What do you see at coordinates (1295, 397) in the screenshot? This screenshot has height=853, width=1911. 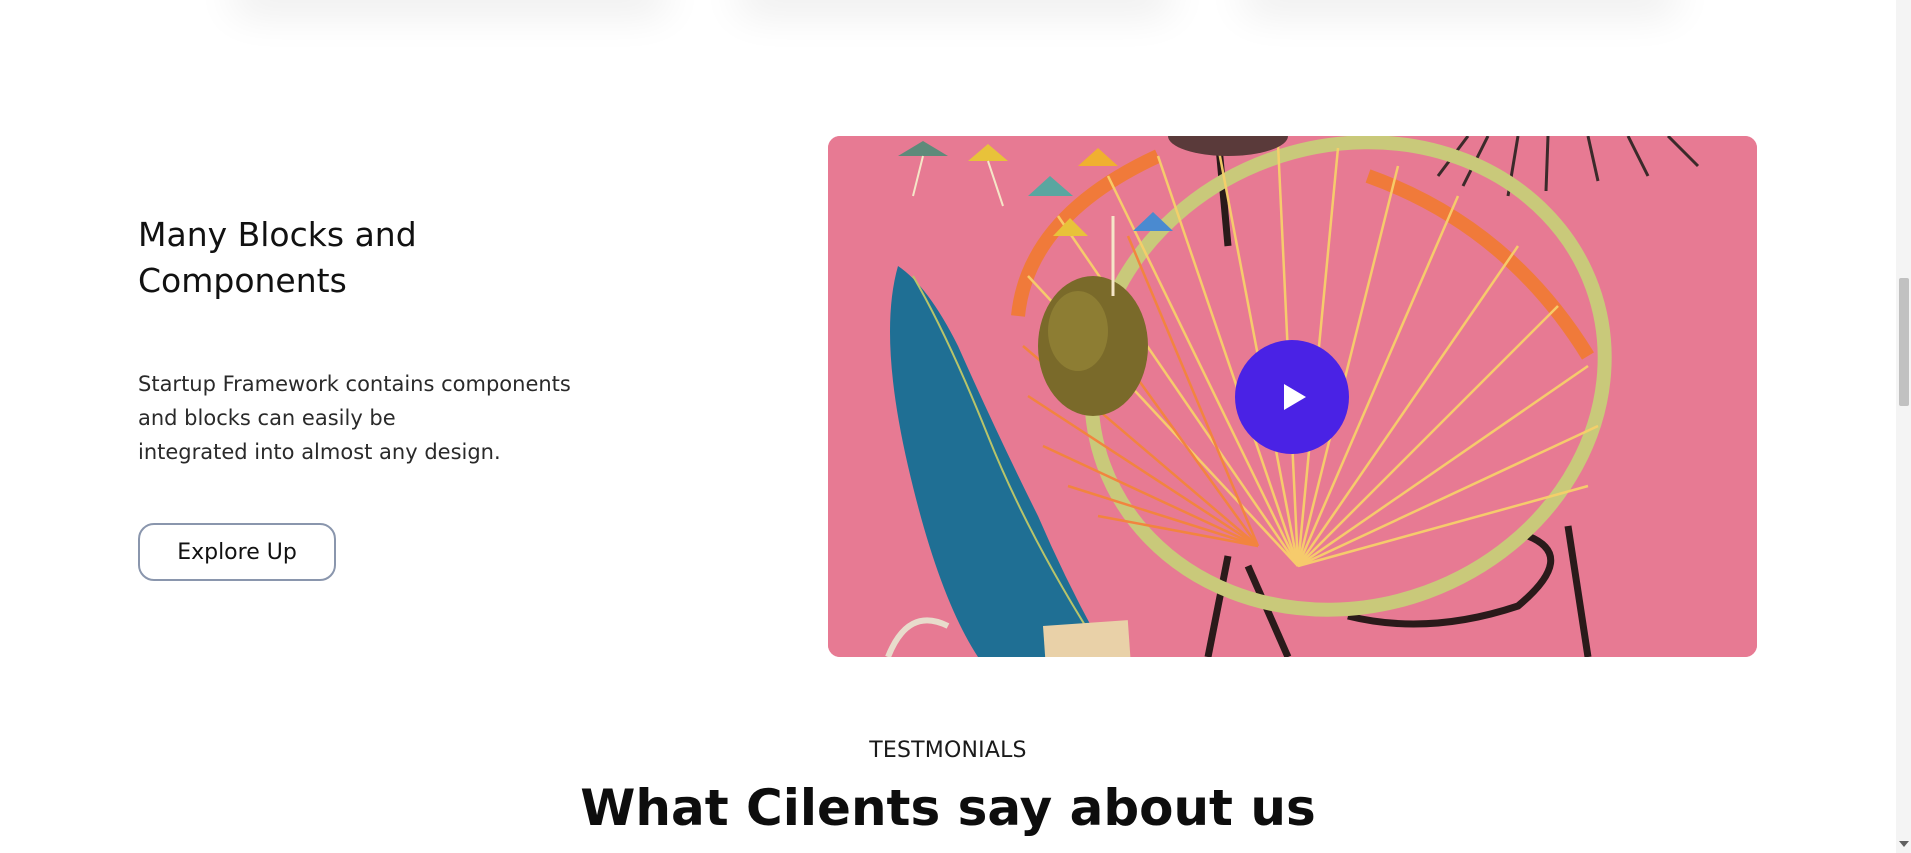 I see `play-icon` at bounding box center [1295, 397].